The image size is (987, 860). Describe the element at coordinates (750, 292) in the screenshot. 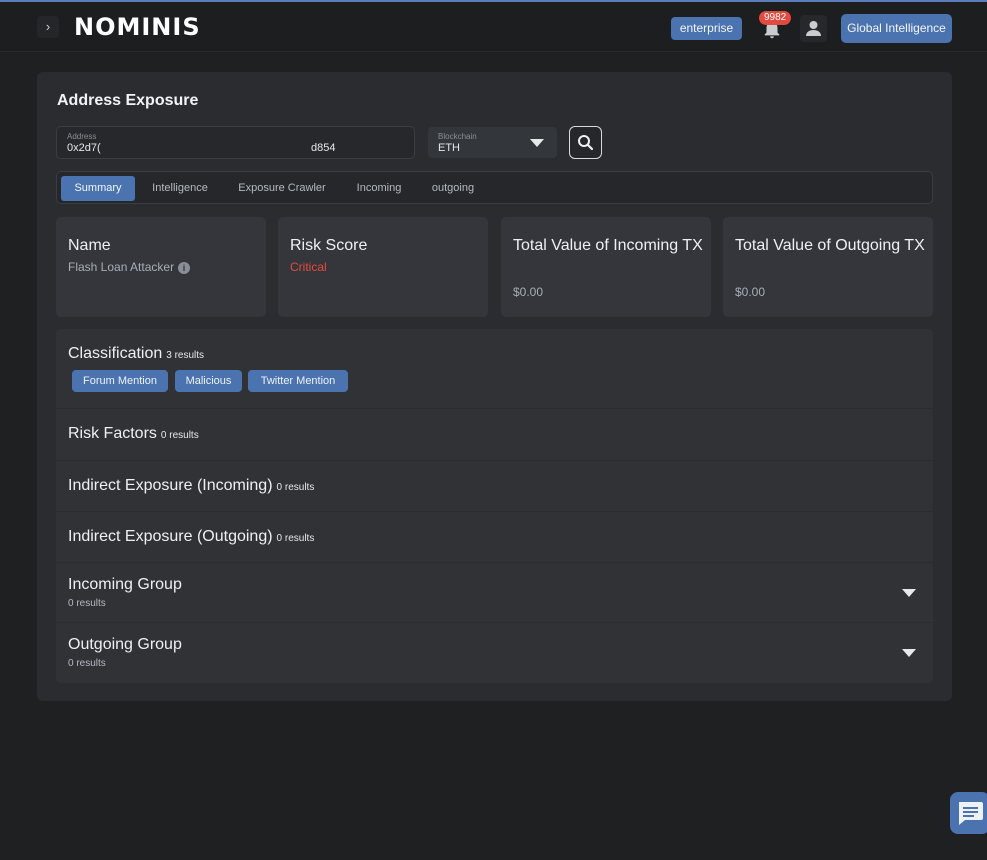

I see `outgoing-value: $0.00` at that location.